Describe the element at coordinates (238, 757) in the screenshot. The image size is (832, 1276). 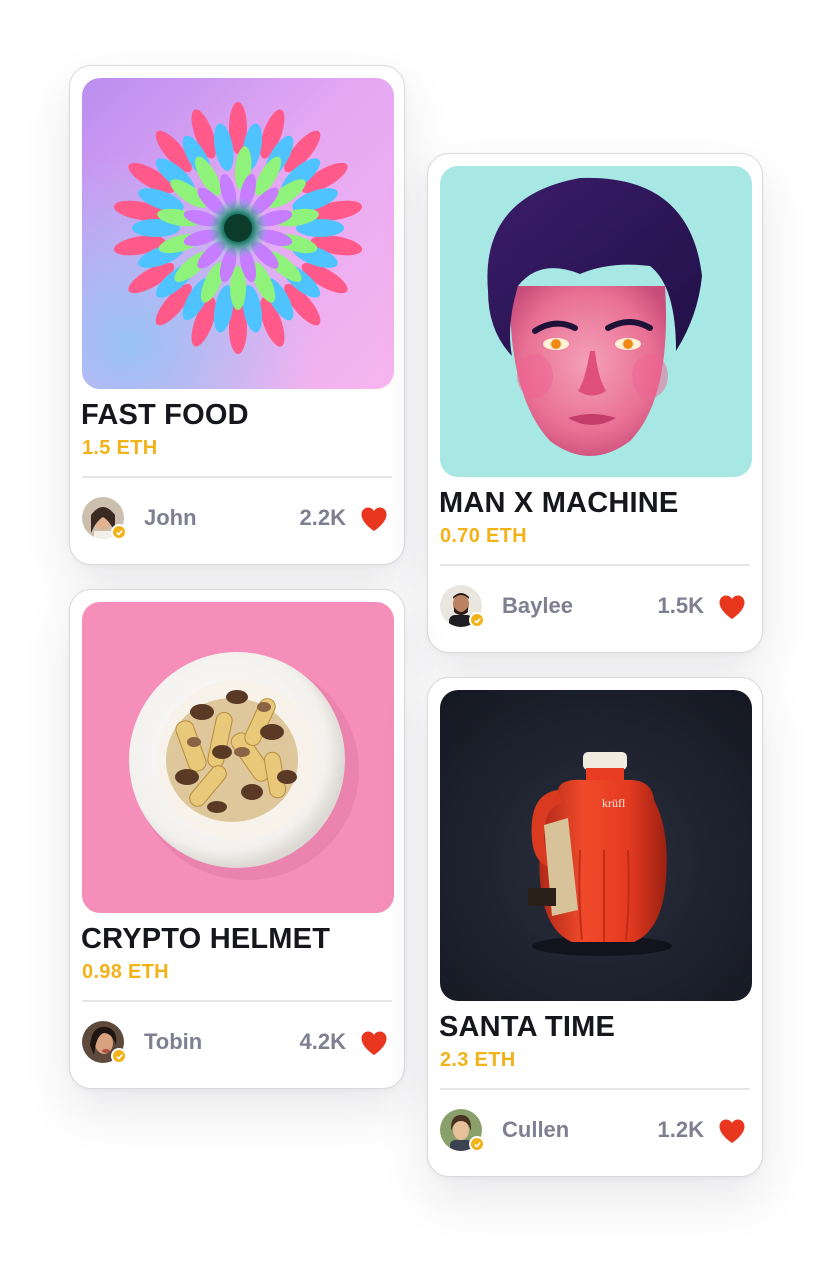
I see `food-plate-artwork` at that location.